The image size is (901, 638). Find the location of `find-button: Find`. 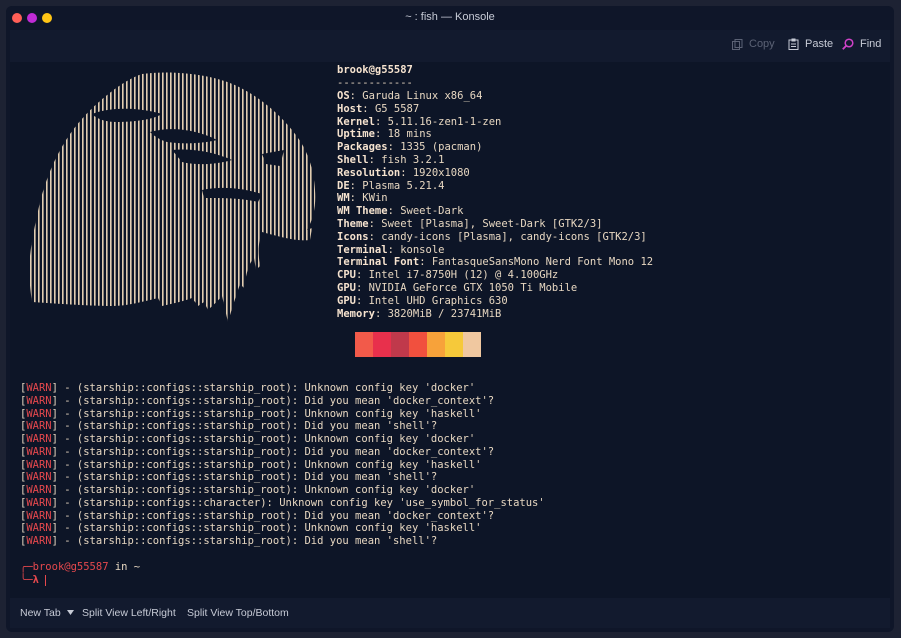

find-button: Find is located at coordinates (861, 44).